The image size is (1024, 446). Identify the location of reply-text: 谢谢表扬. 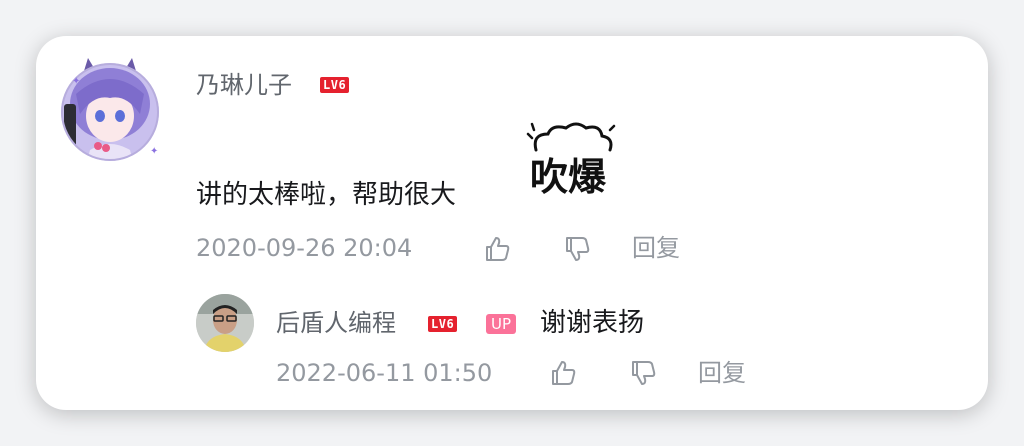
(592, 323).